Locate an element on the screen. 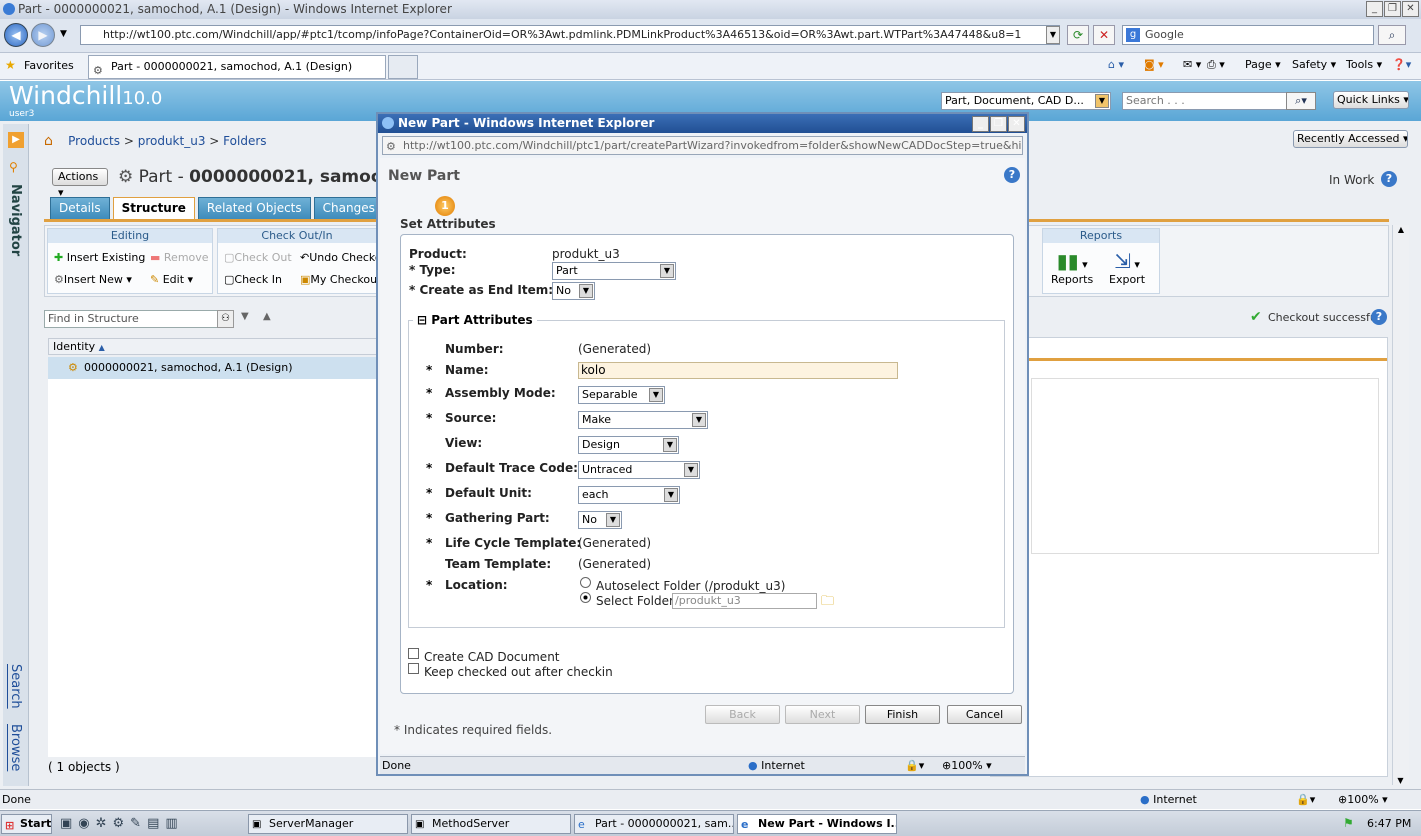 This screenshot has height=836, width=1421. collapse-icon: ⊟ is located at coordinates (422, 320).